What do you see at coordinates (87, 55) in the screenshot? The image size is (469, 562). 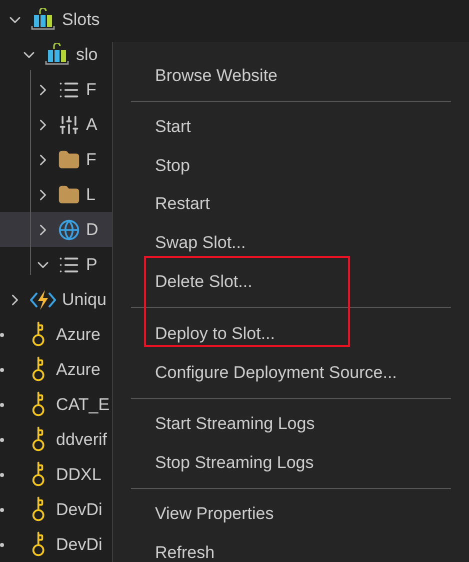 I see `tree-label: slo` at bounding box center [87, 55].